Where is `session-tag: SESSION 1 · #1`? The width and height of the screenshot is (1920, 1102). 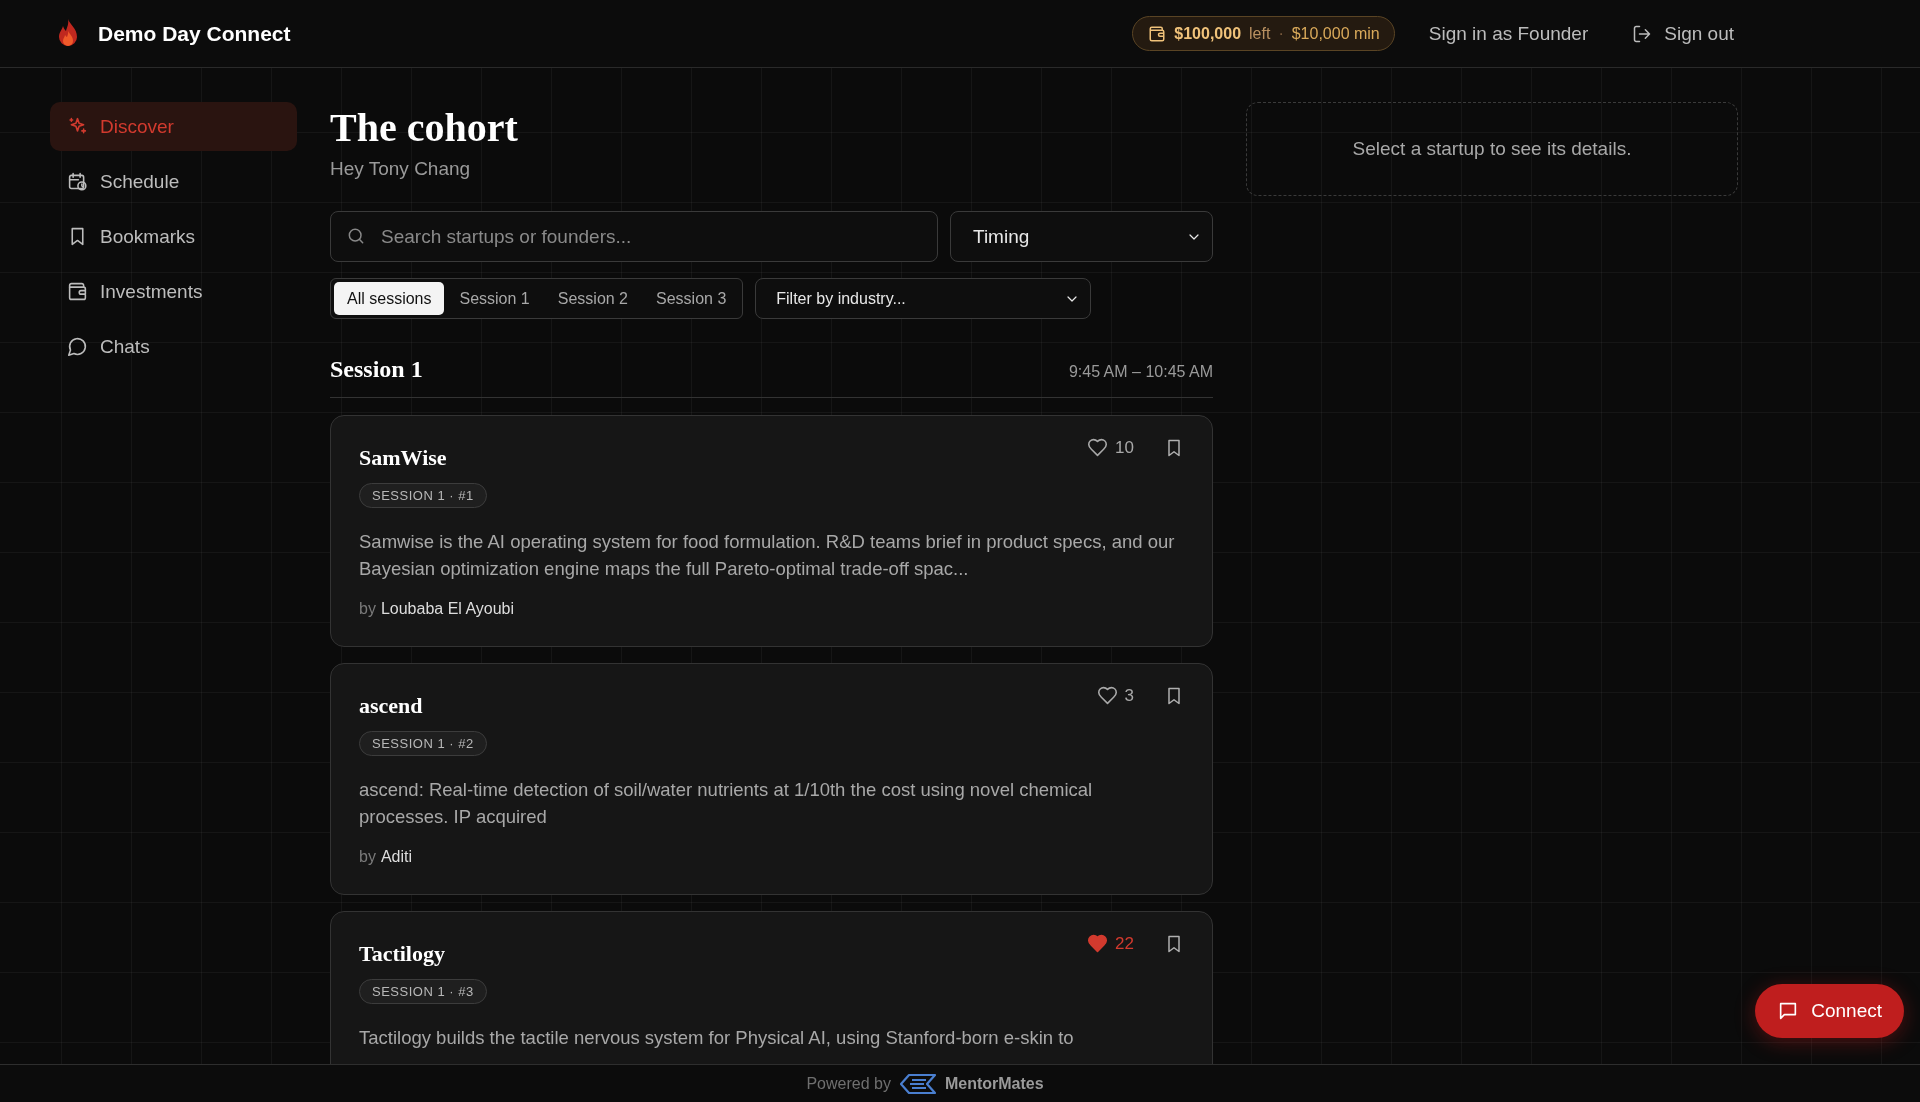 session-tag: SESSION 1 · #1 is located at coordinates (423, 495).